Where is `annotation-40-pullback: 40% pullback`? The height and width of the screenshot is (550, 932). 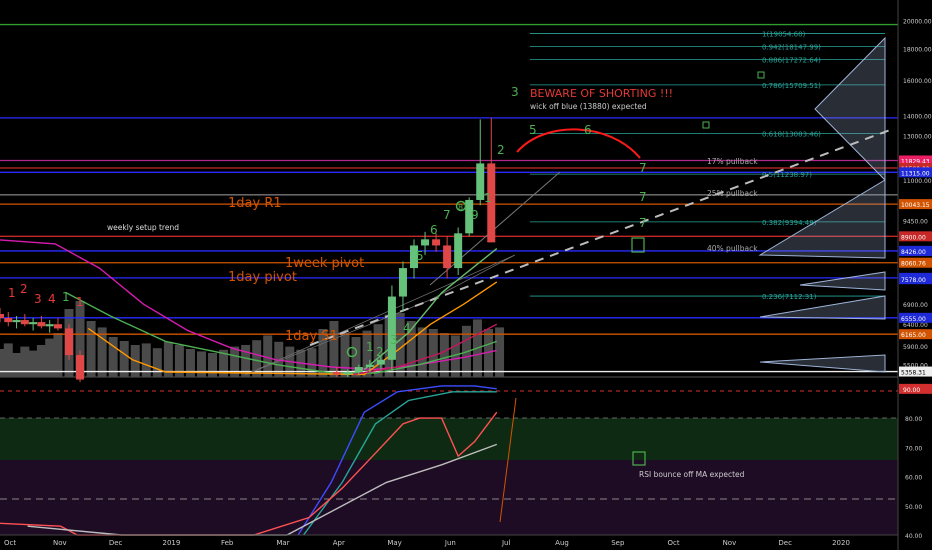
annotation-40-pullback: 40% pullback is located at coordinates (732, 248).